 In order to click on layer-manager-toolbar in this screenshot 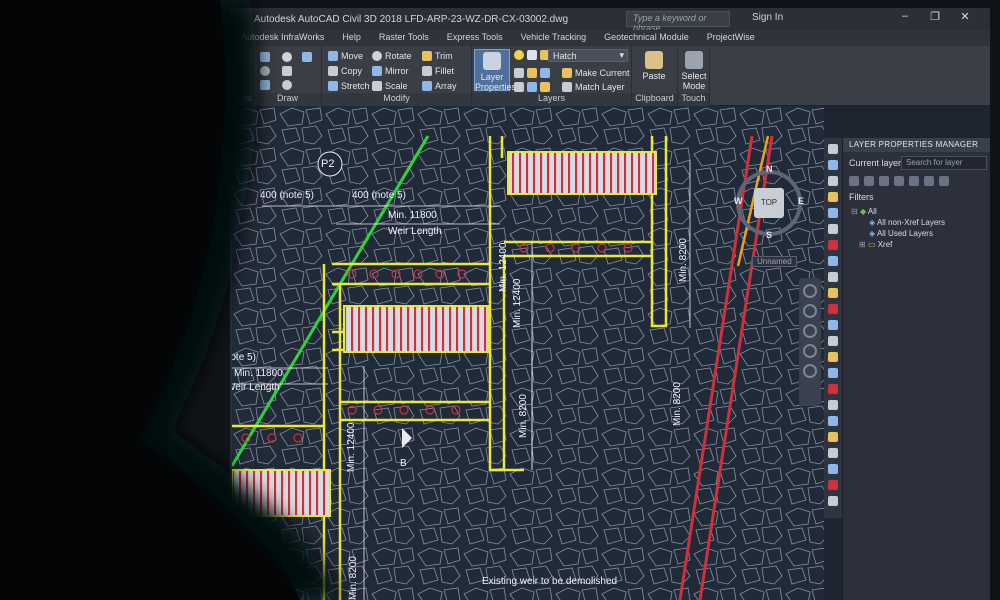, I will do `click(916, 178)`.